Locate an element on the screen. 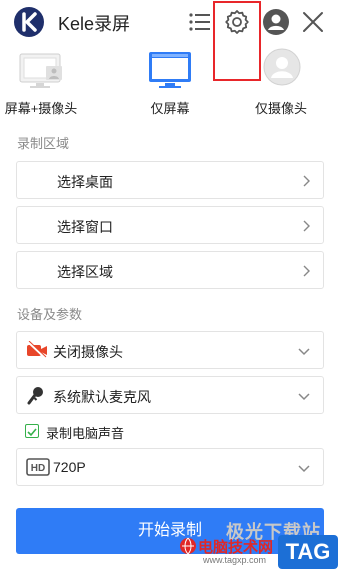 This screenshot has width=340, height=570. camera-select: 关闭摄像头 is located at coordinates (170, 350).